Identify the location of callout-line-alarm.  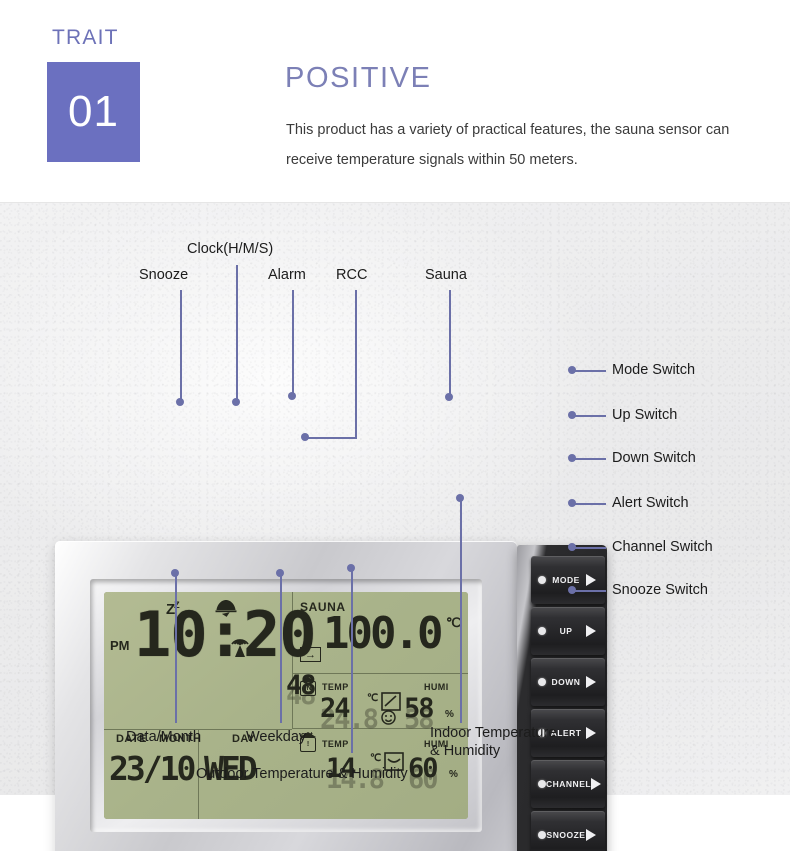
(293, 343).